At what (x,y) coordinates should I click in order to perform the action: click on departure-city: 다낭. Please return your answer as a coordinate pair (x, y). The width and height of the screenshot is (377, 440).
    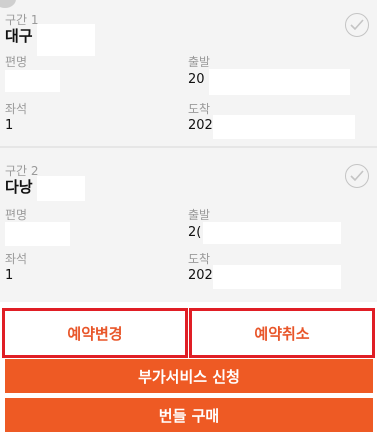
    Looking at the image, I should click on (19, 187).